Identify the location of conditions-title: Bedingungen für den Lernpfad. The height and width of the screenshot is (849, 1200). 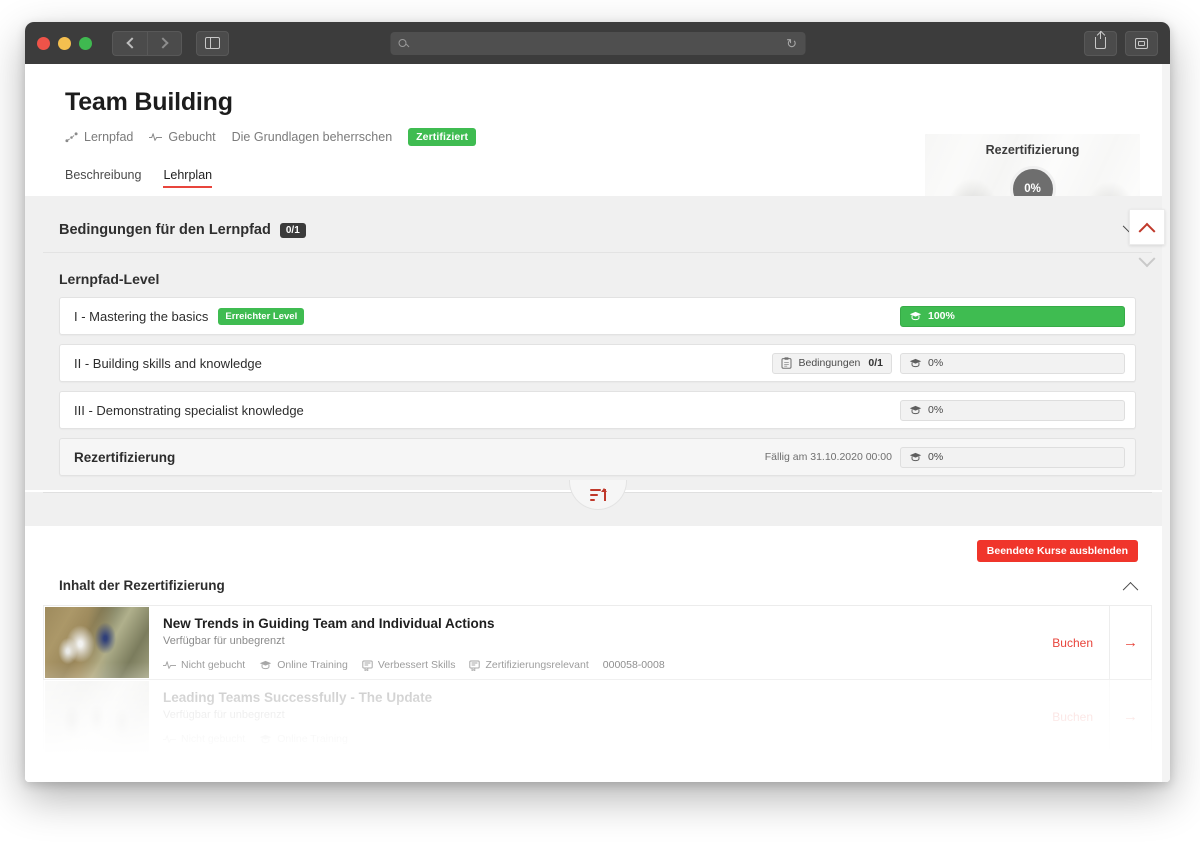
(165, 230).